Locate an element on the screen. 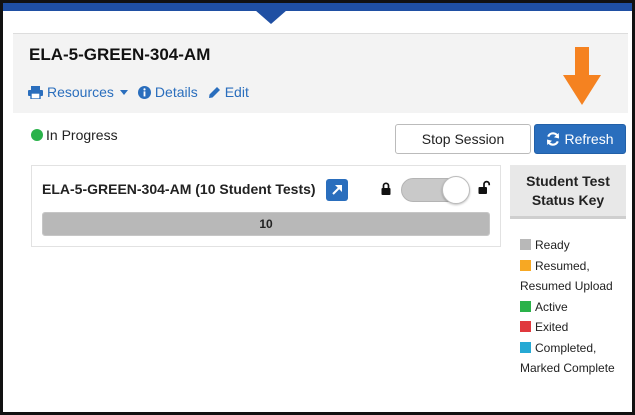 This screenshot has height=415, width=635. status-key-item: Exited is located at coordinates (573, 327).